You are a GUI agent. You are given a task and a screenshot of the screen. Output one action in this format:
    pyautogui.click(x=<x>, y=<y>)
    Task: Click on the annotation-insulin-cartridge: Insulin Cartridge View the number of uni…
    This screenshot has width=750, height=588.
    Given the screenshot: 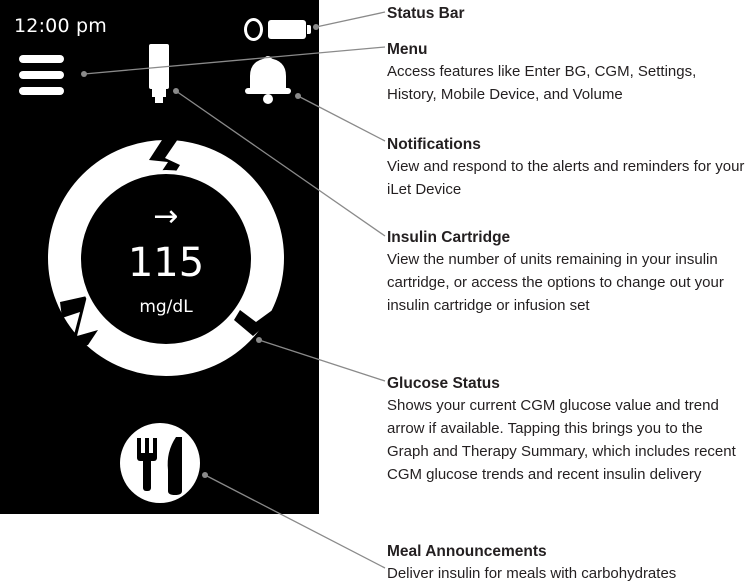 What is the action you would take?
    pyautogui.click(x=567, y=272)
    